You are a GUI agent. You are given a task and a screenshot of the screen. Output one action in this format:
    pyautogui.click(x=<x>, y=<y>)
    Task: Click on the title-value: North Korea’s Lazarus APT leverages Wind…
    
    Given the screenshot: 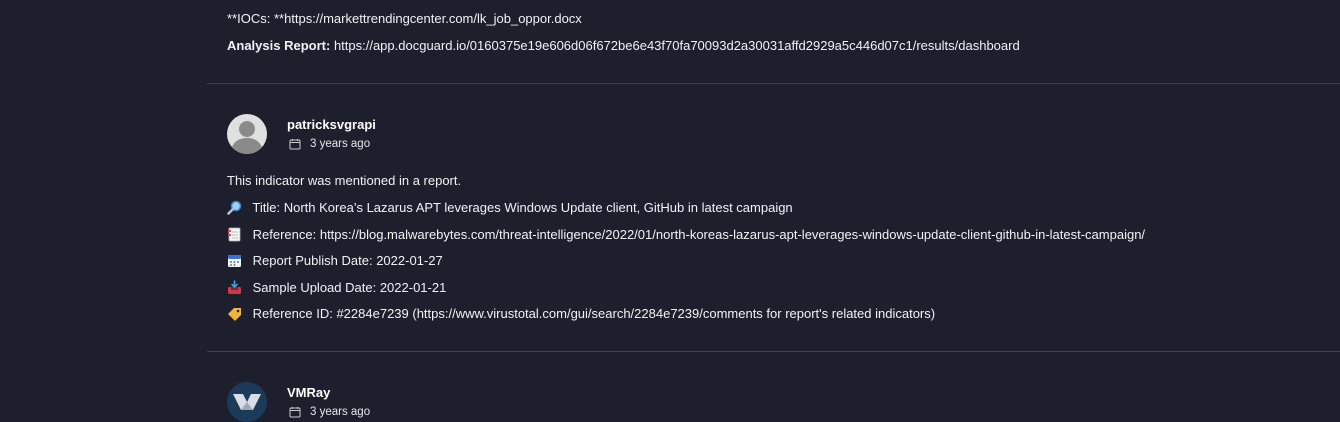 What is the action you would take?
    pyautogui.click(x=538, y=207)
    